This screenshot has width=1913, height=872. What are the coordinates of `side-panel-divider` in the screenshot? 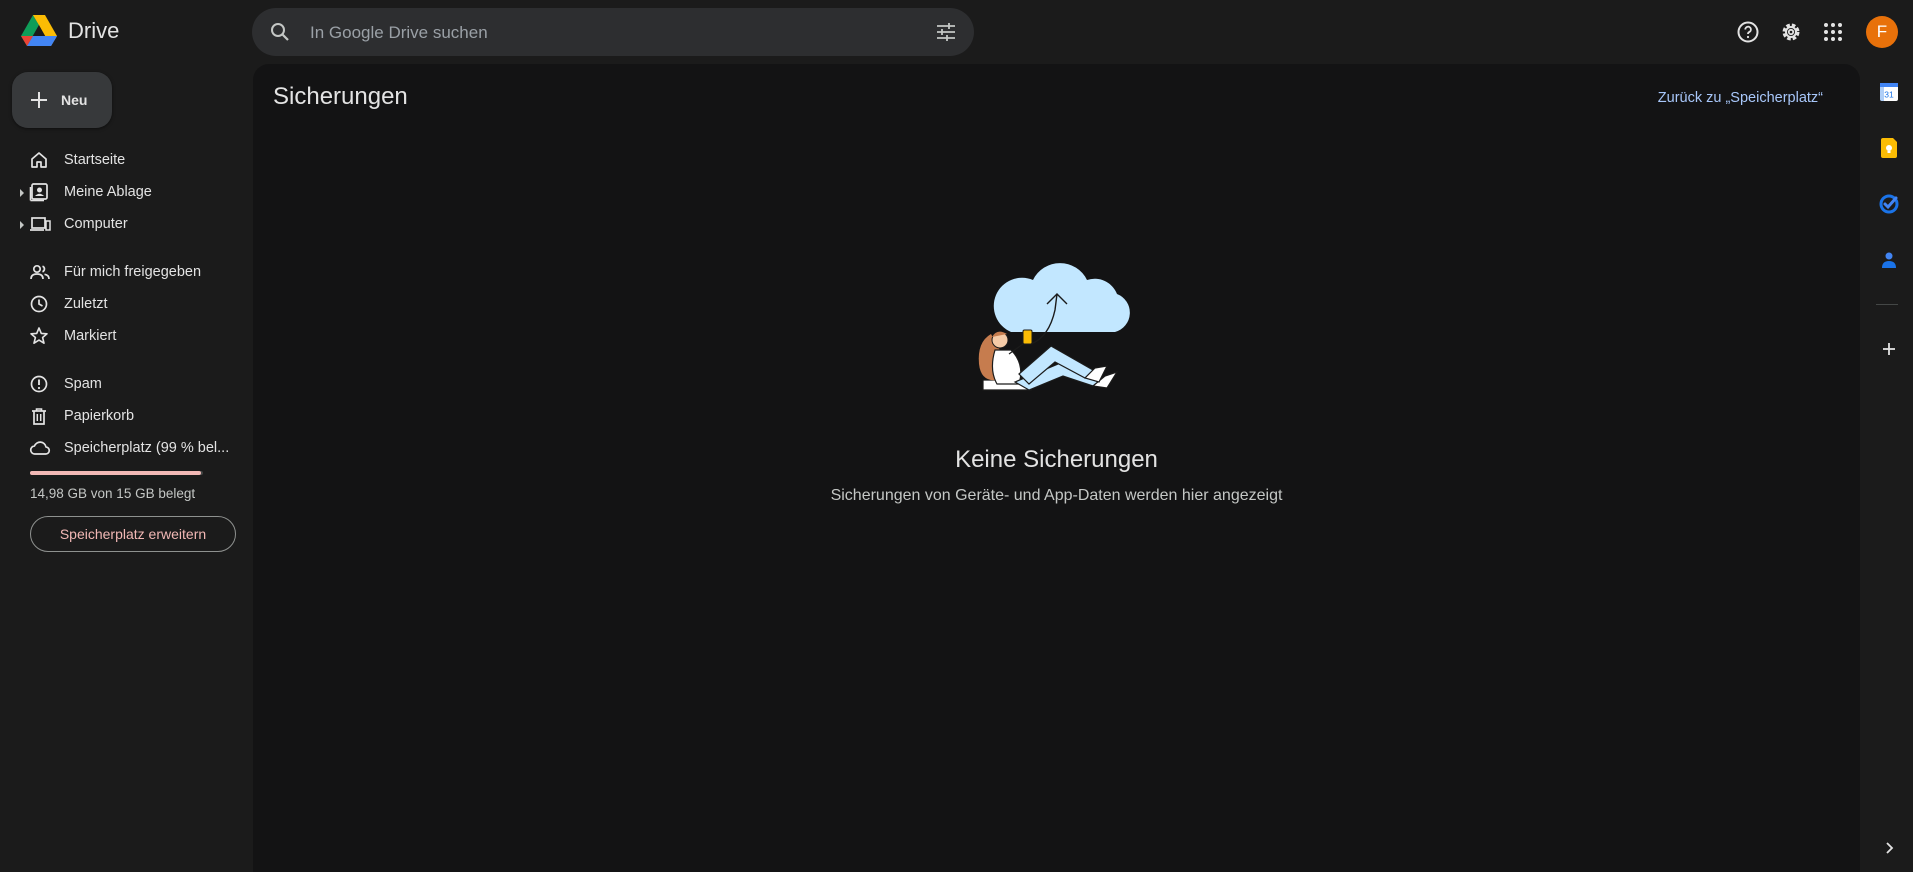 It's located at (1887, 304).